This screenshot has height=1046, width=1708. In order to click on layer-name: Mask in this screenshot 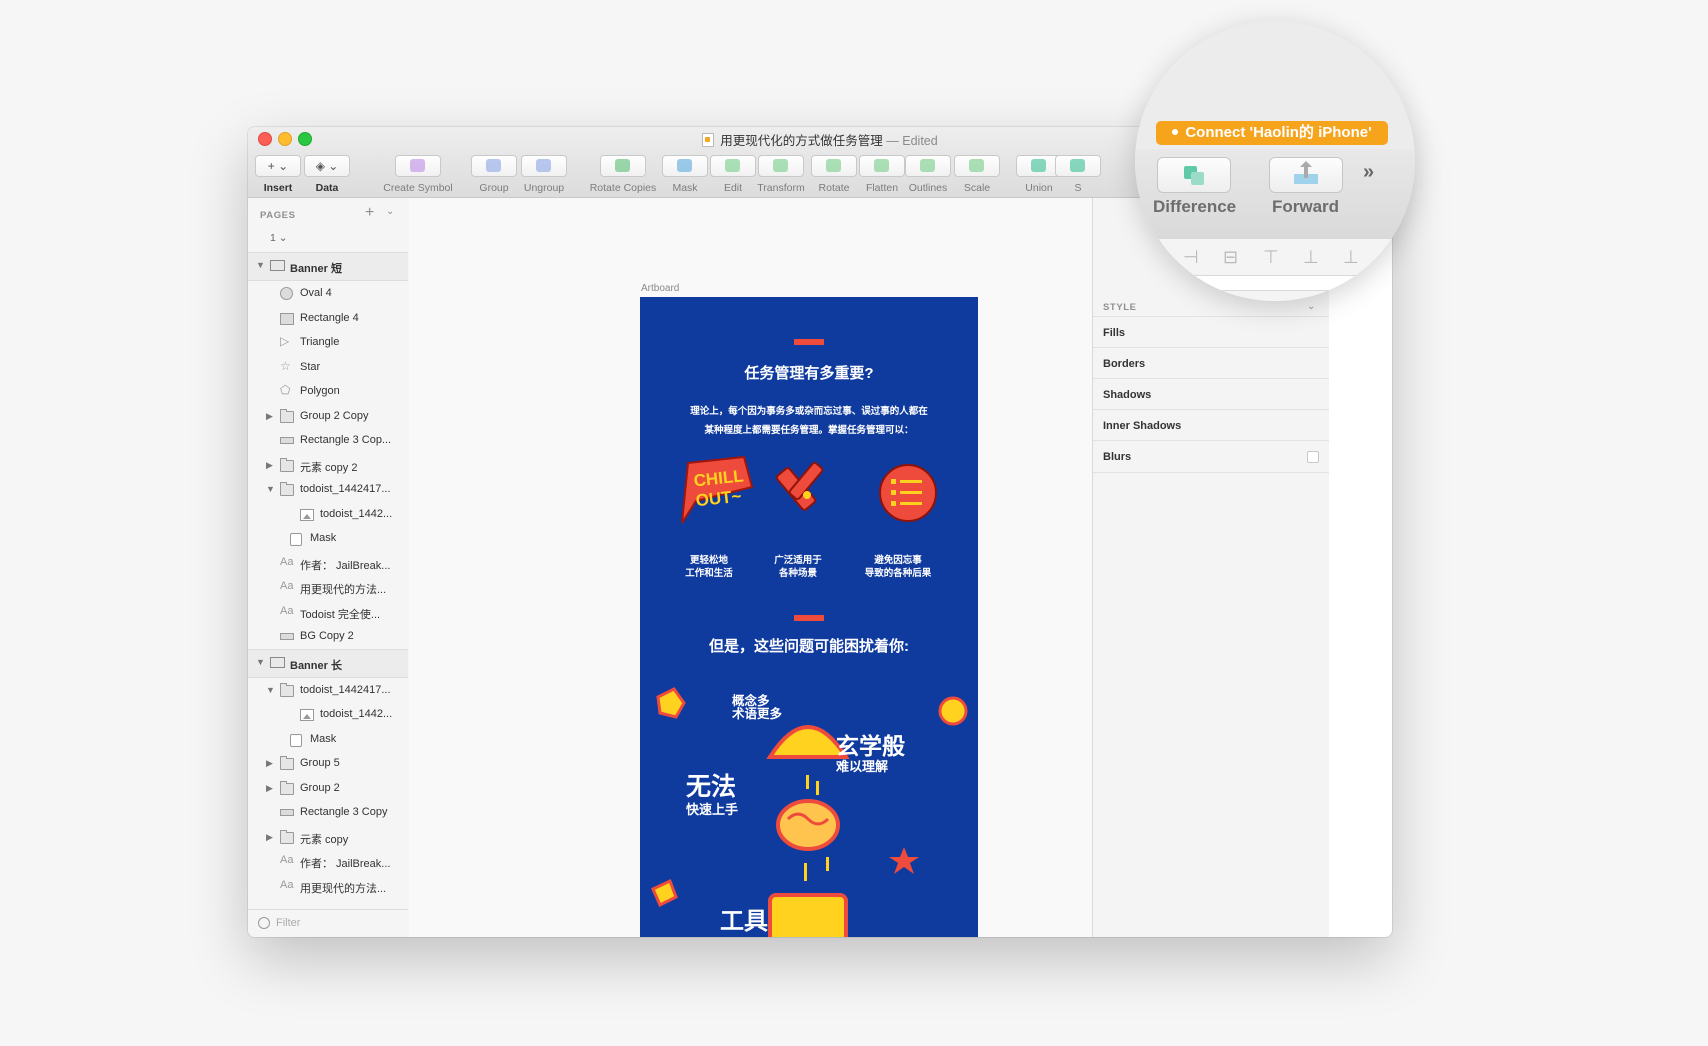, I will do `click(323, 538)`.